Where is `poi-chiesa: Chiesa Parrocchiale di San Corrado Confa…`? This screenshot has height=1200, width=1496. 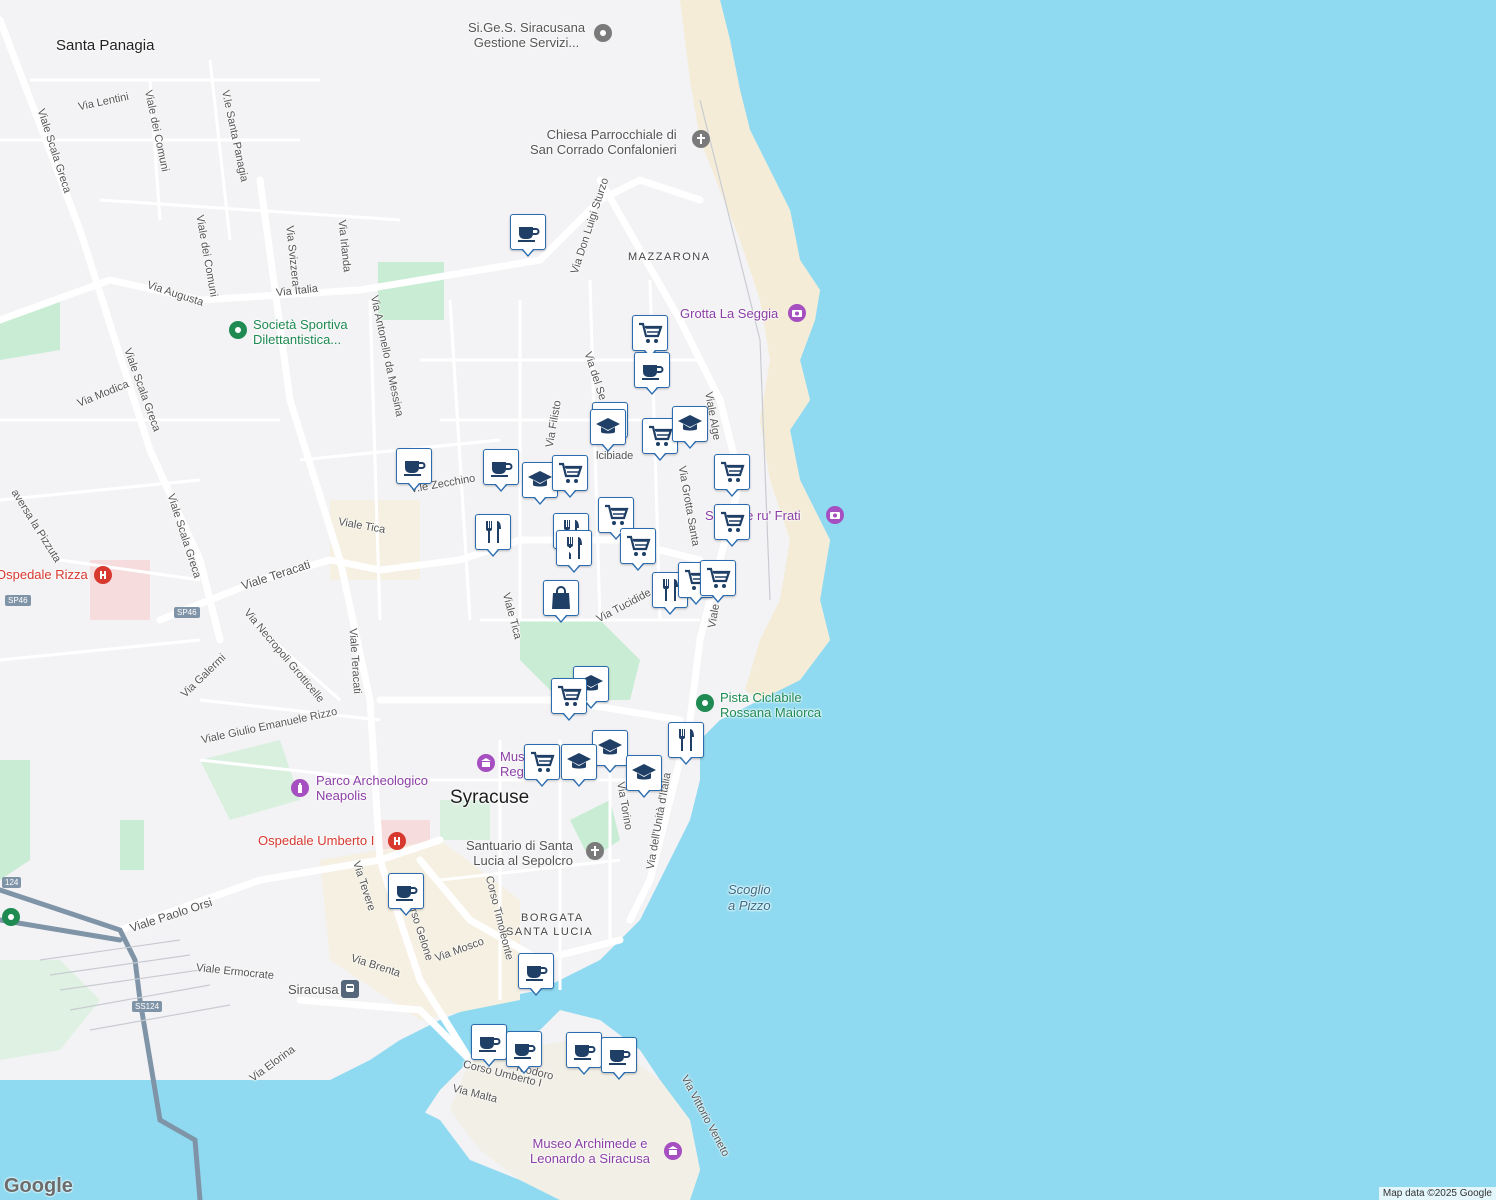 poi-chiesa: Chiesa Parrocchiale di San Corrado Confa… is located at coordinates (603, 142).